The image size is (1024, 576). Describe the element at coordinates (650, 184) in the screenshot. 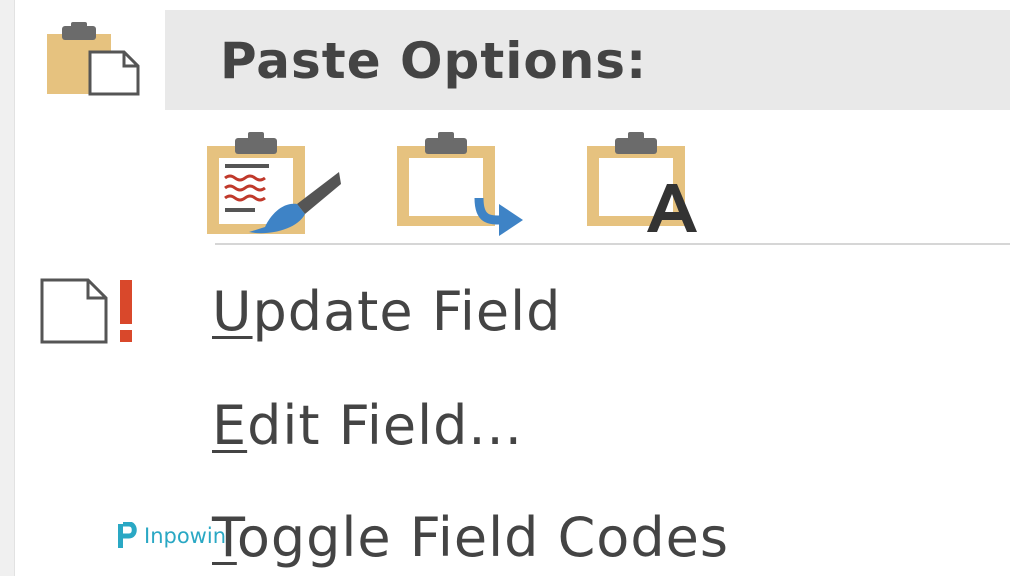

I see `clipboard-letter-a-icon` at that location.